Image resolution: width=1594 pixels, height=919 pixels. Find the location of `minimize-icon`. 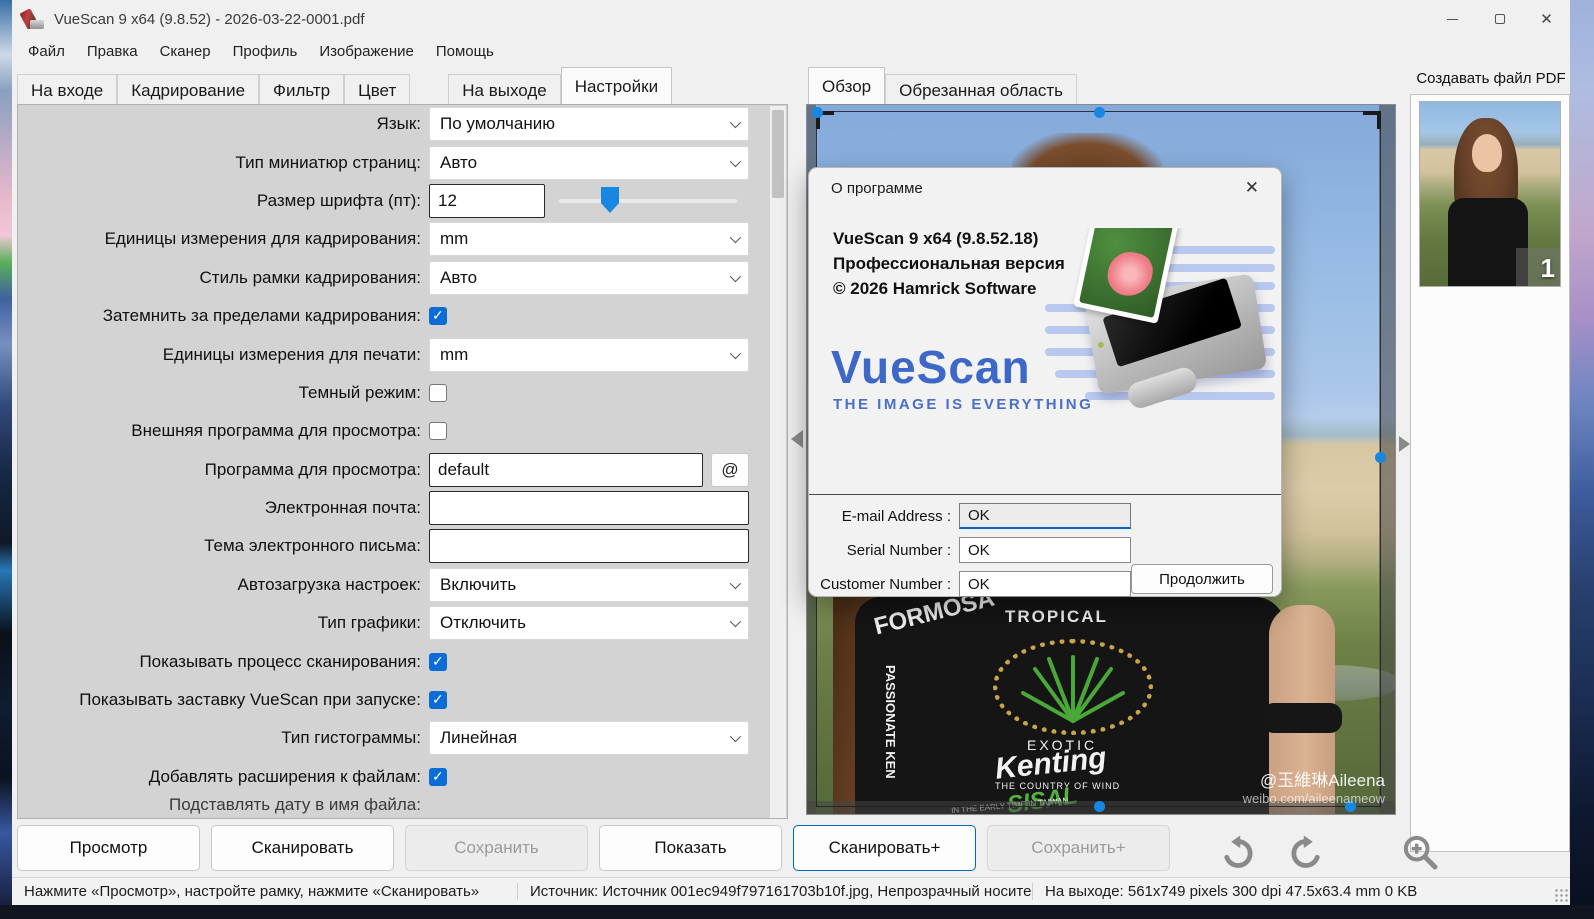

minimize-icon is located at coordinates (1452, 19).